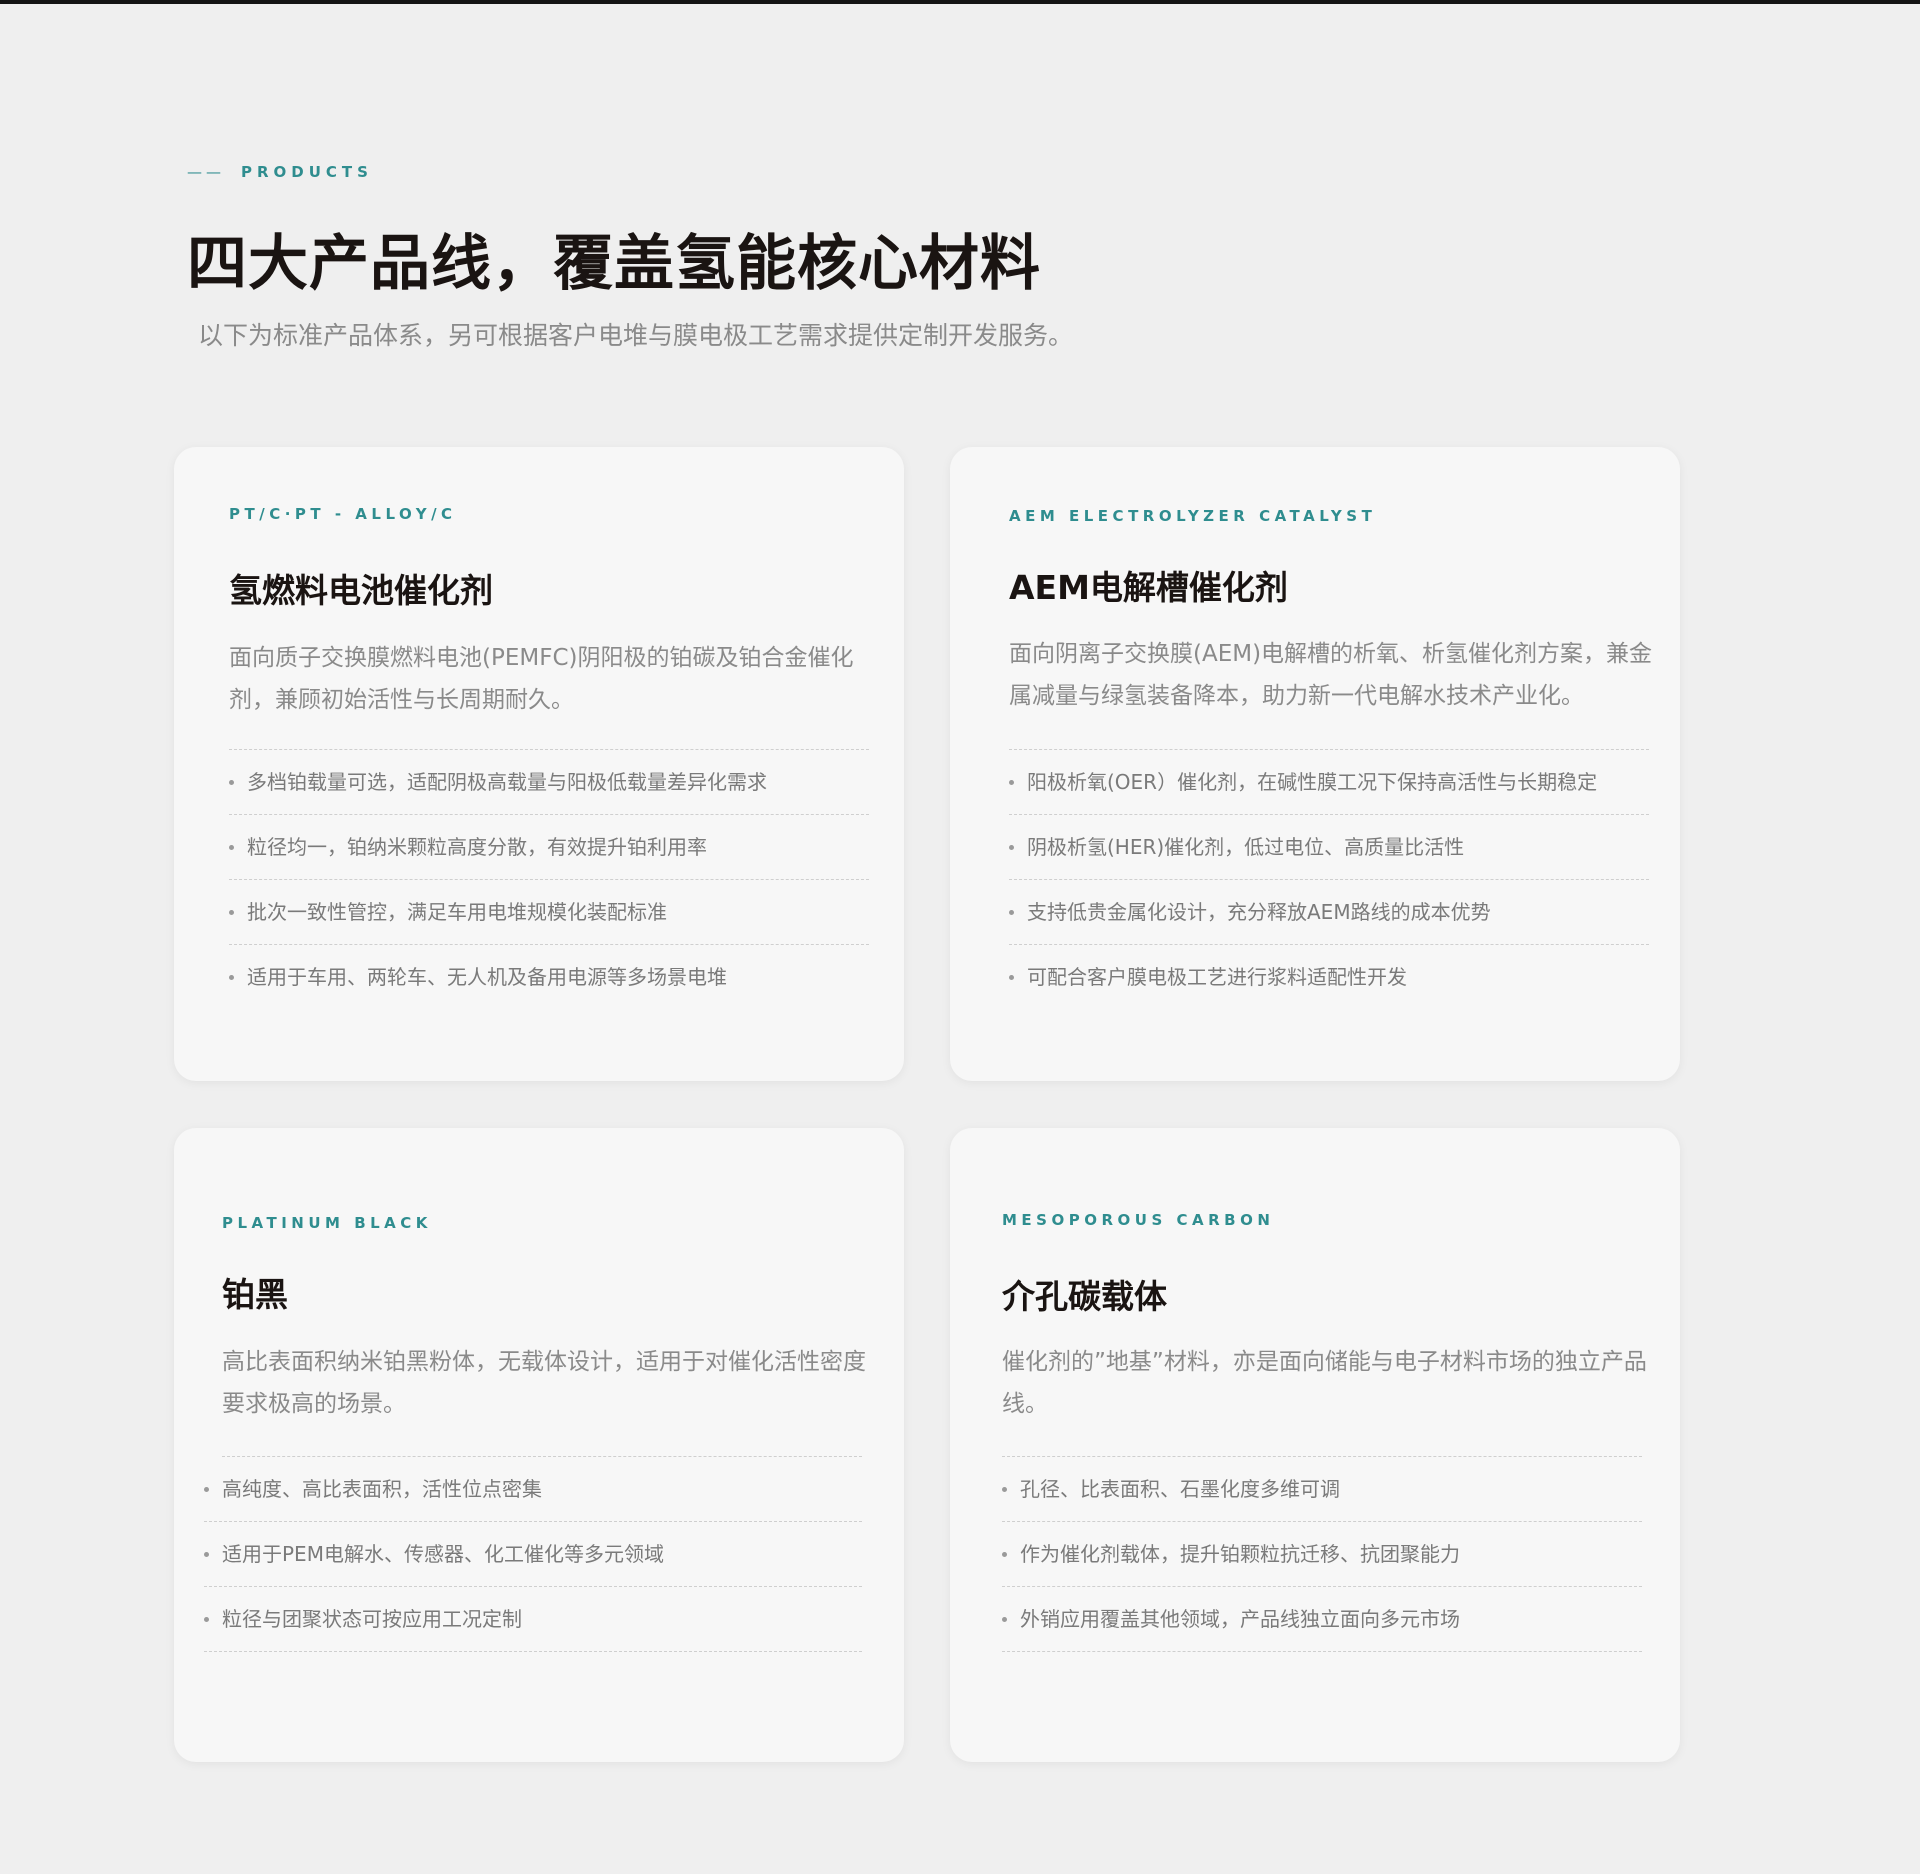 This screenshot has height=1874, width=1920. Describe the element at coordinates (206, 172) in the screenshot. I see `eyebrow-dash: ——` at that location.